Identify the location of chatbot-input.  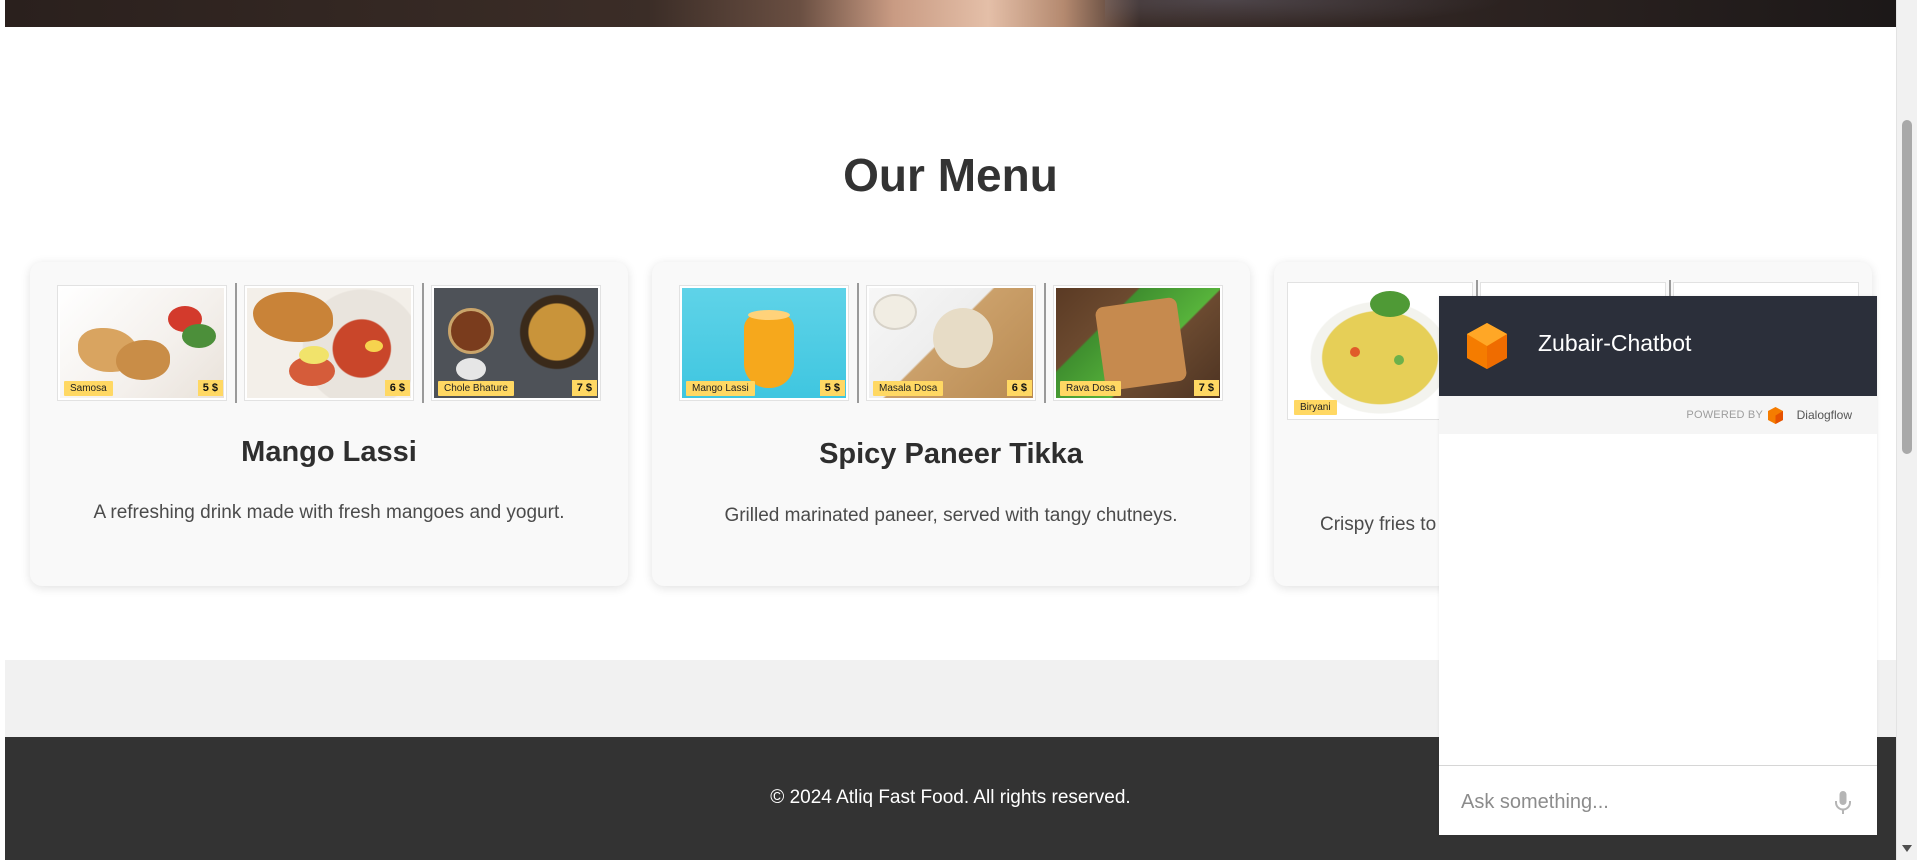
(1639, 802).